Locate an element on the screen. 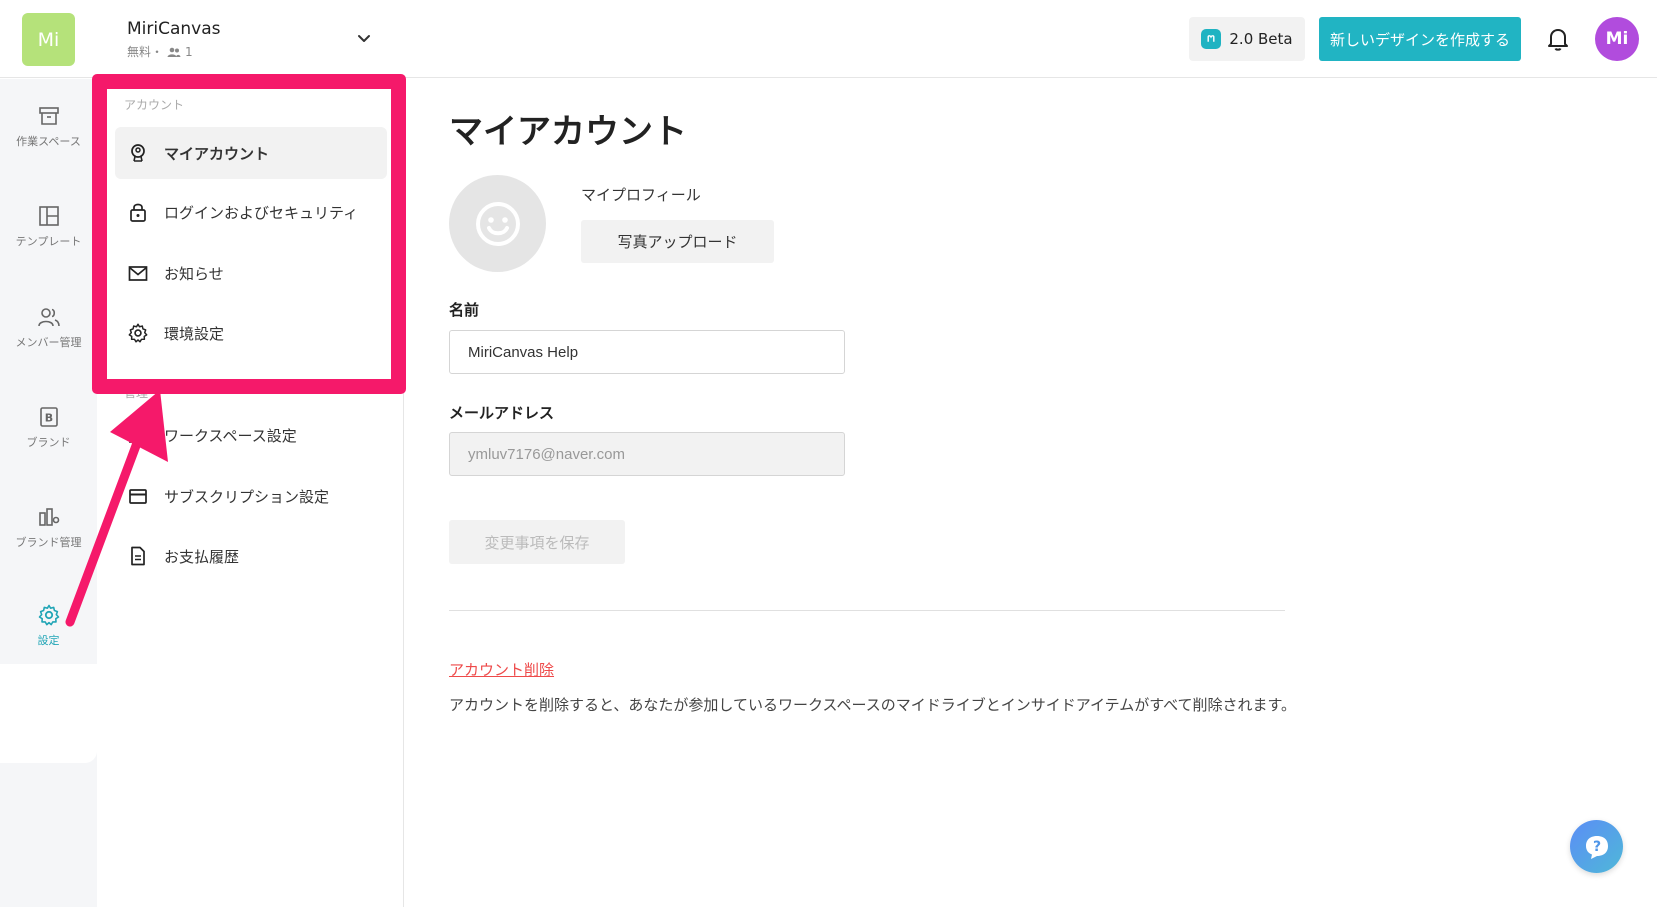  rail-item-brand-management: ブランド管理 is located at coordinates (48, 527).